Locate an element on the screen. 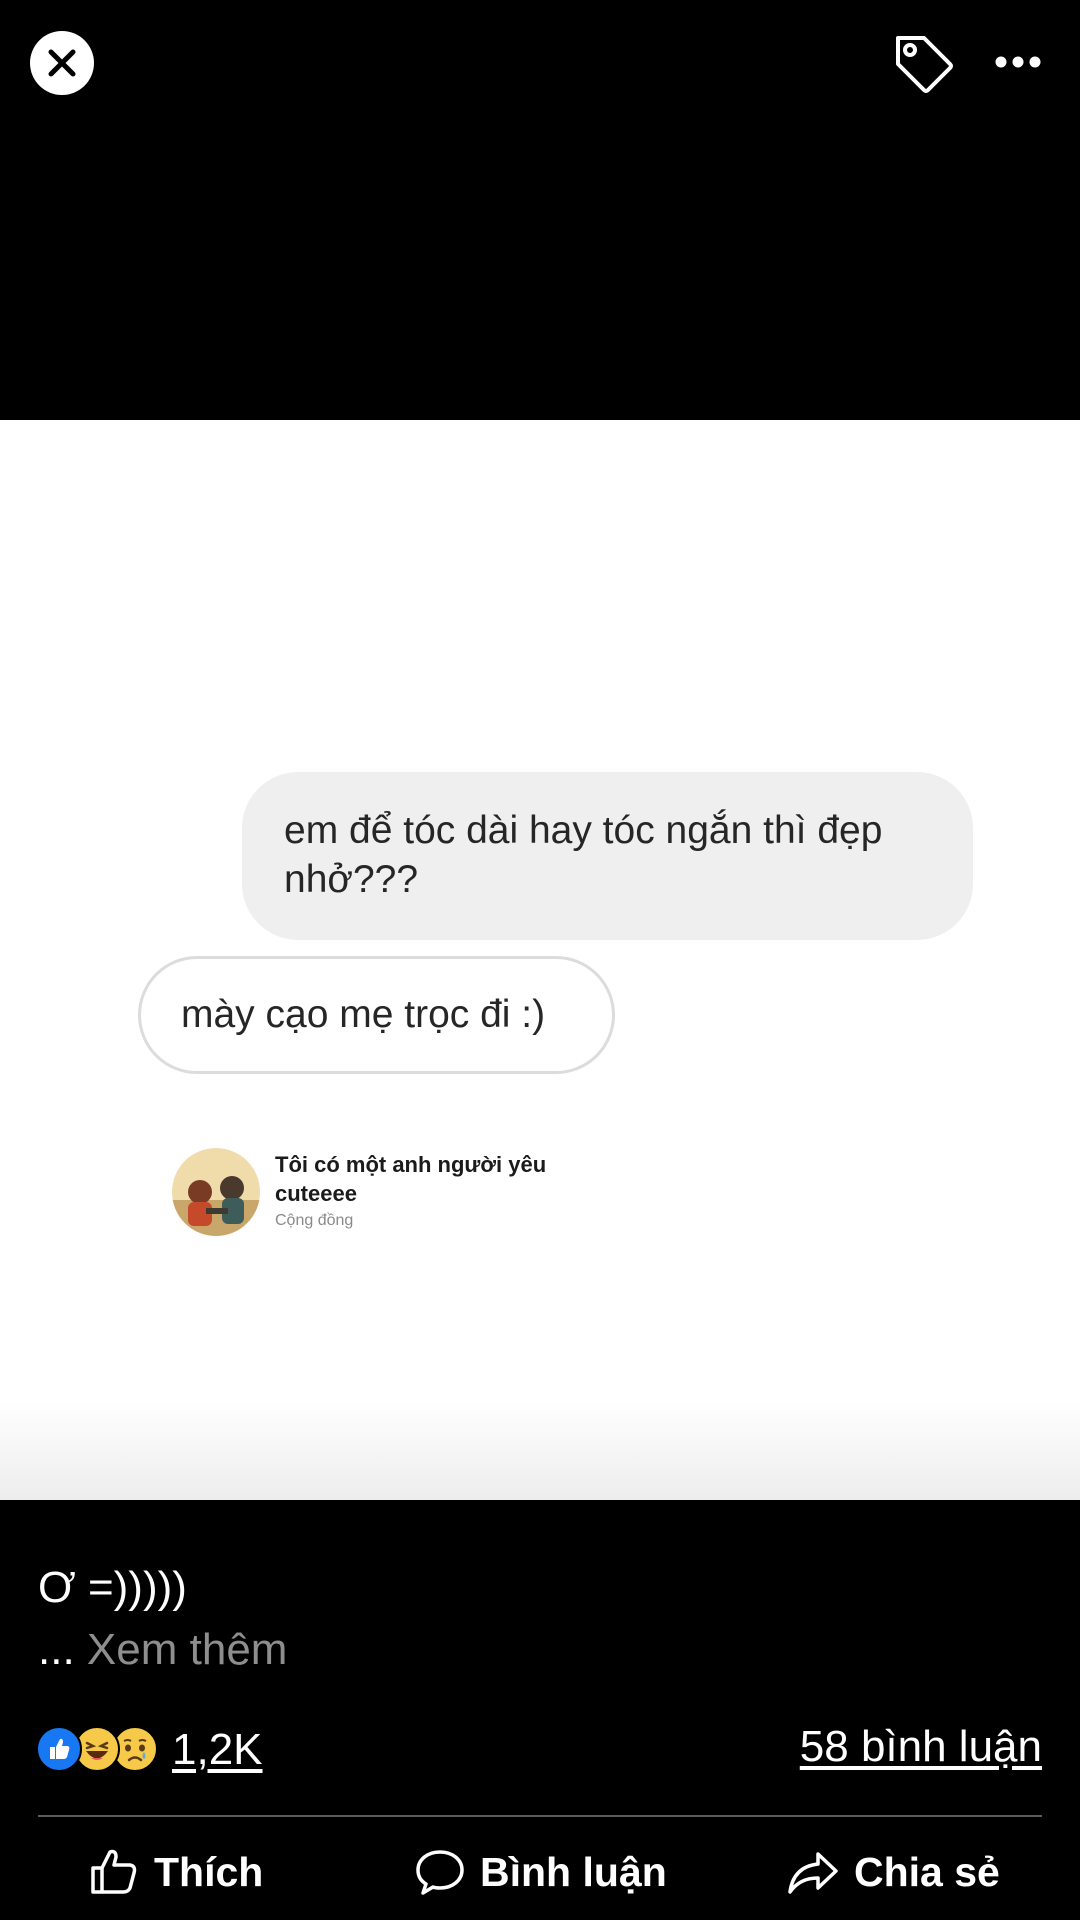  more-options-button is located at coordinates (1018, 62).